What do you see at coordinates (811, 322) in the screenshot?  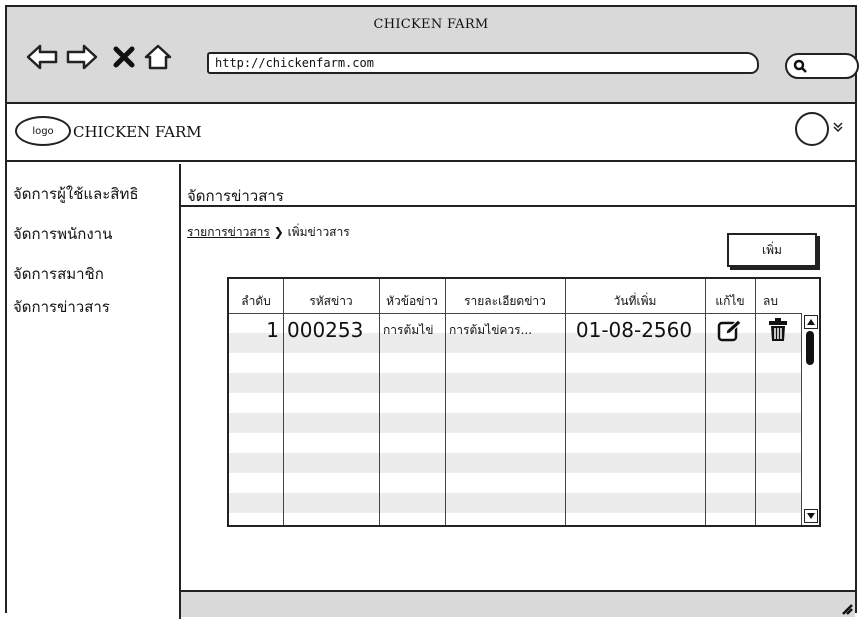 I see `scroll-up-icon` at bounding box center [811, 322].